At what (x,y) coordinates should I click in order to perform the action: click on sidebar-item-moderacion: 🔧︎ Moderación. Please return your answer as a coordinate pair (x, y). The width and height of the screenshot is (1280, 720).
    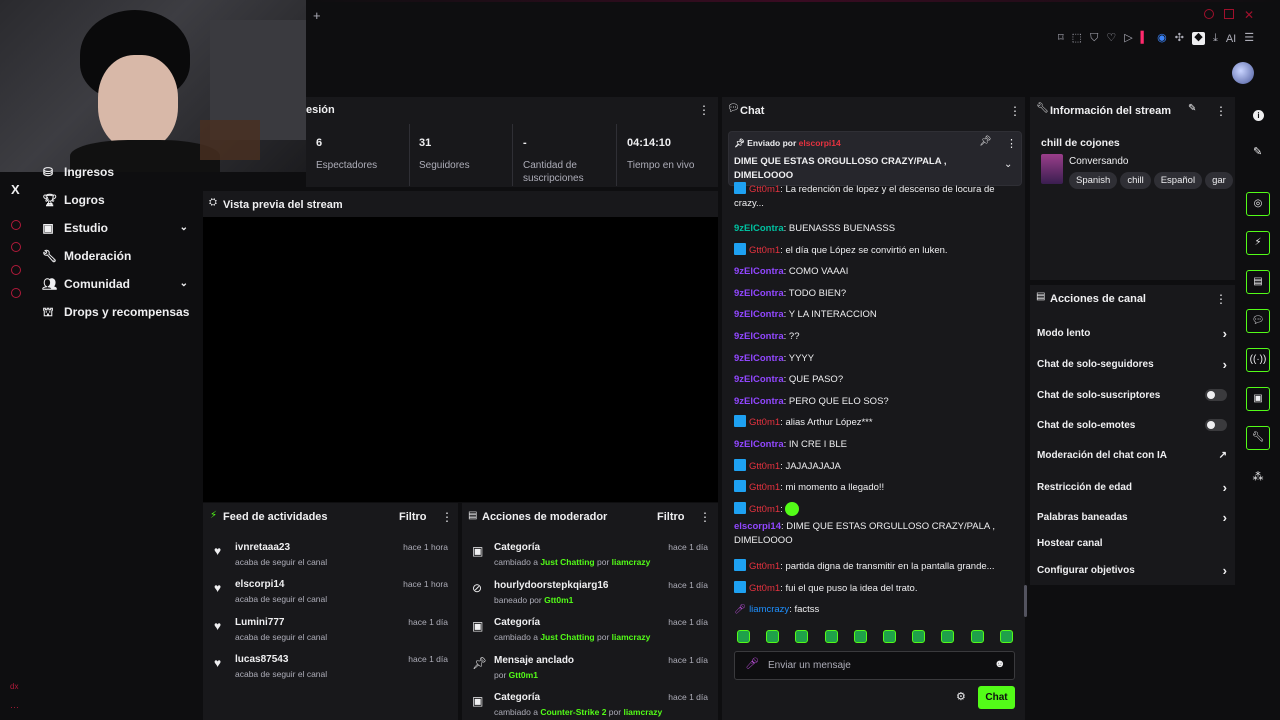
    Looking at the image, I should click on (86, 256).